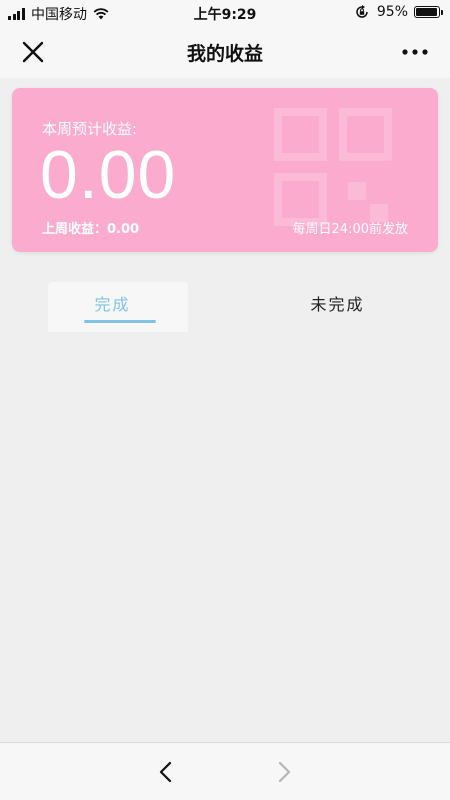 Image resolution: width=450 pixels, height=800 pixels. I want to click on bottom-nav-bar, so click(225, 771).